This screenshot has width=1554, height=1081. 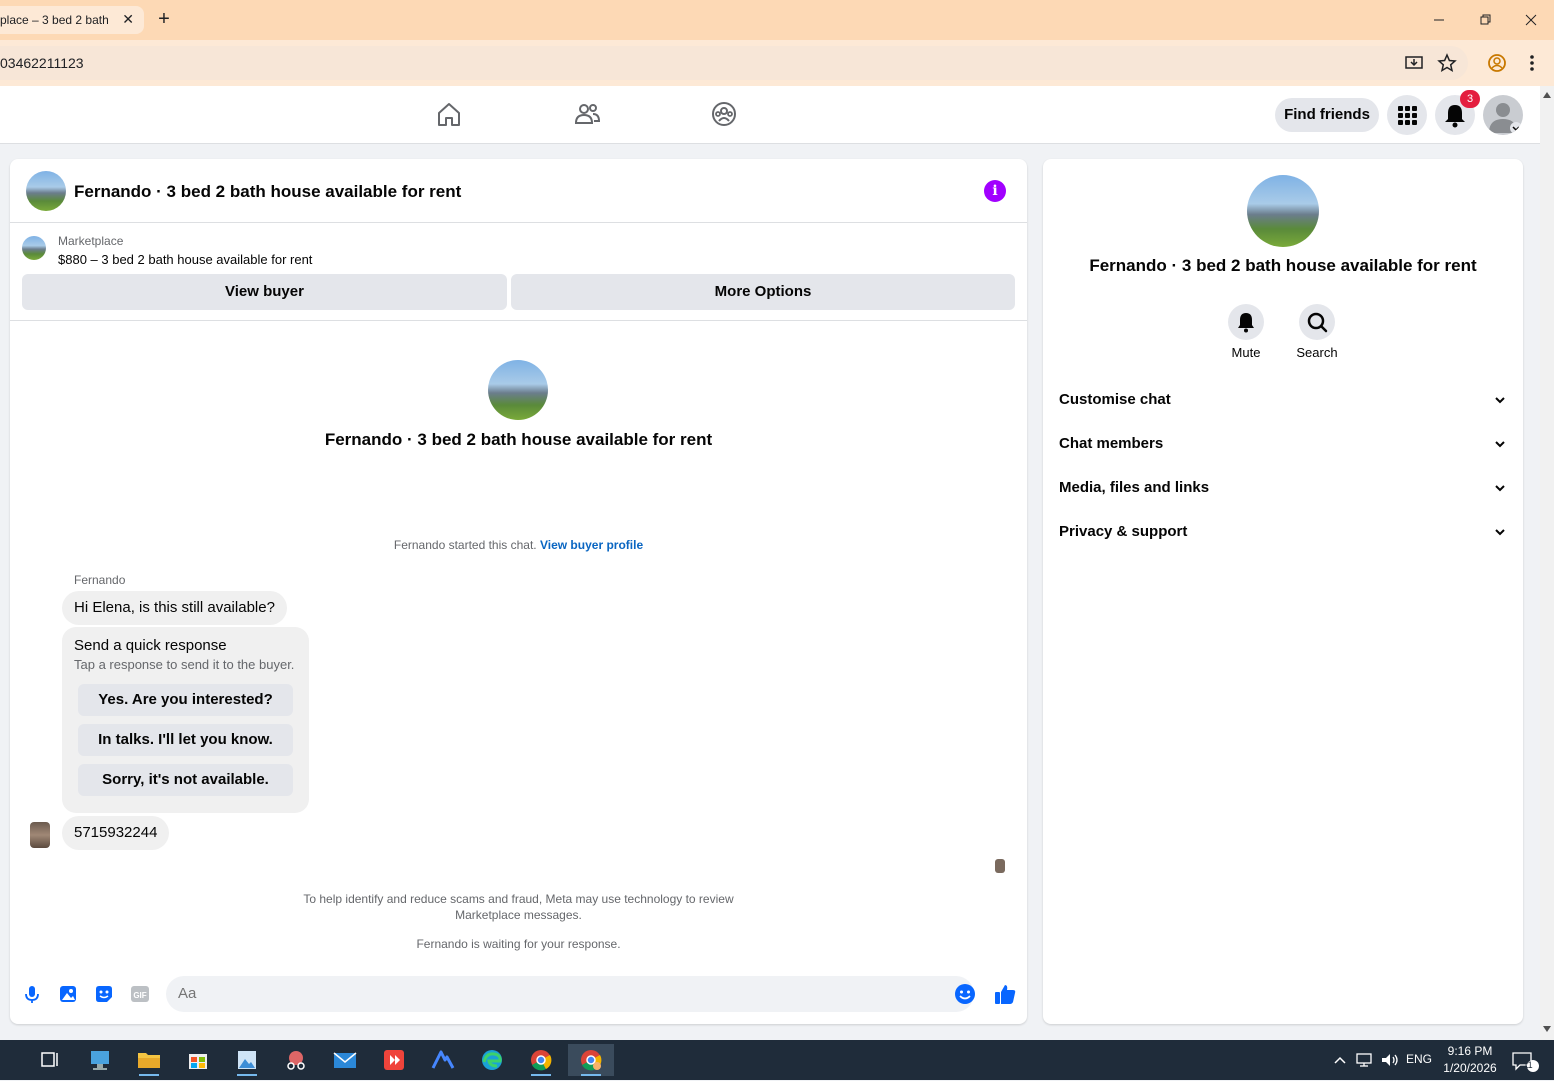 I want to click on section-label: Customise chat, so click(x=1115, y=399).